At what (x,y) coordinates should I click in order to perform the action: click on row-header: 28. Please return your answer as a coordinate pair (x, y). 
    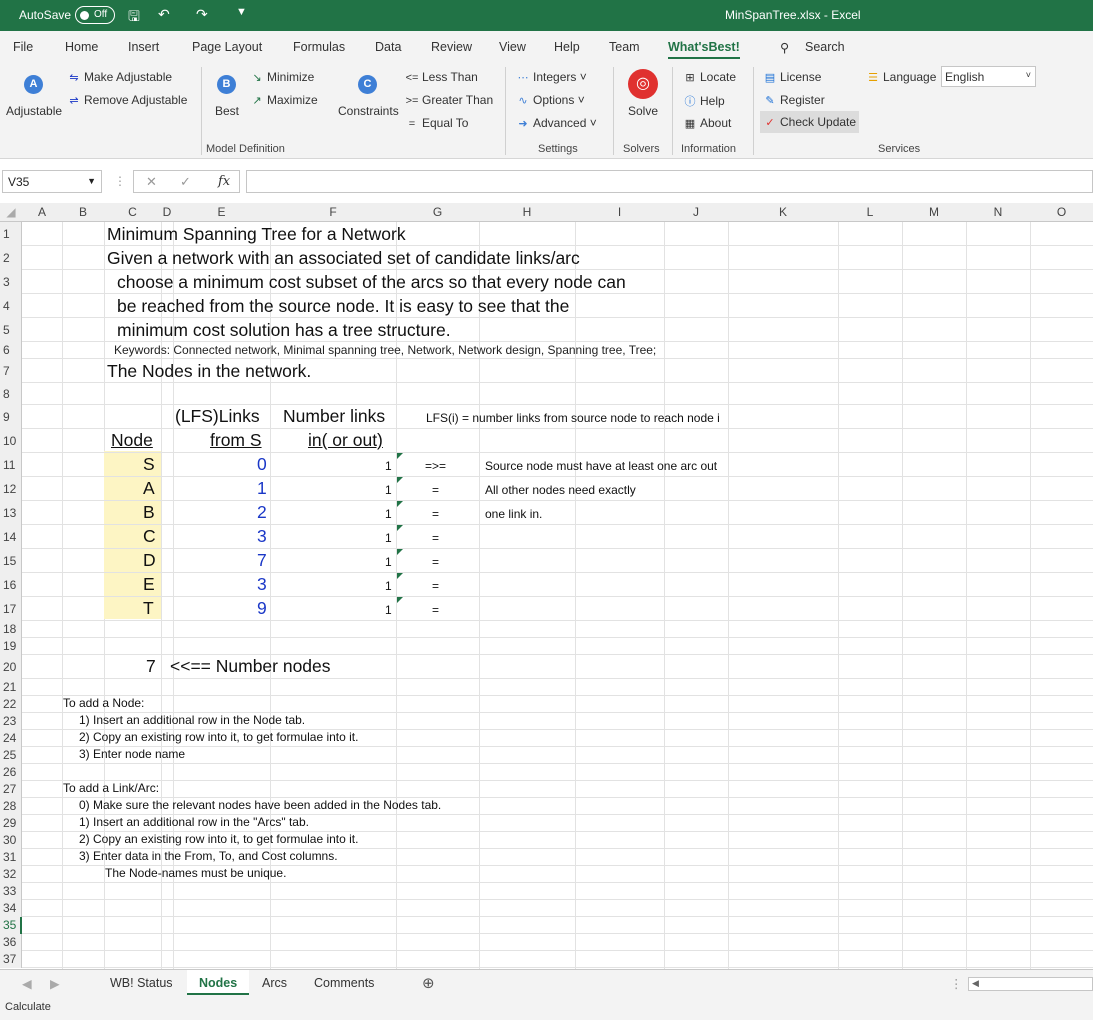
    Looking at the image, I should click on (11, 806).